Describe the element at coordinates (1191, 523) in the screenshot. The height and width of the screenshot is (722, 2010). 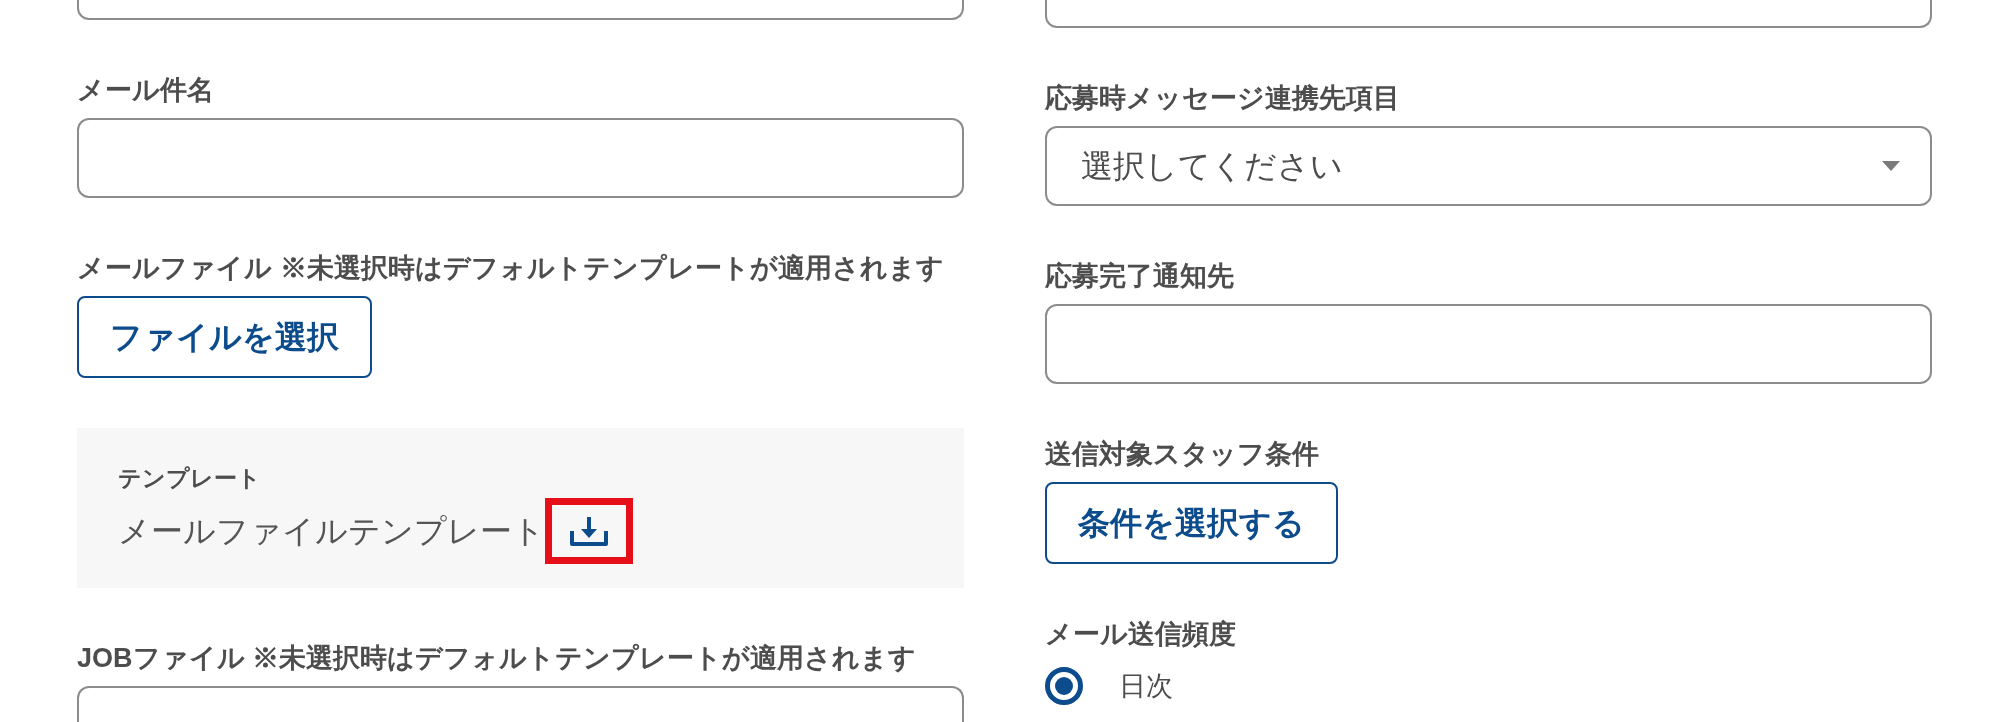
I see `select-button: 条件を選択する` at that location.